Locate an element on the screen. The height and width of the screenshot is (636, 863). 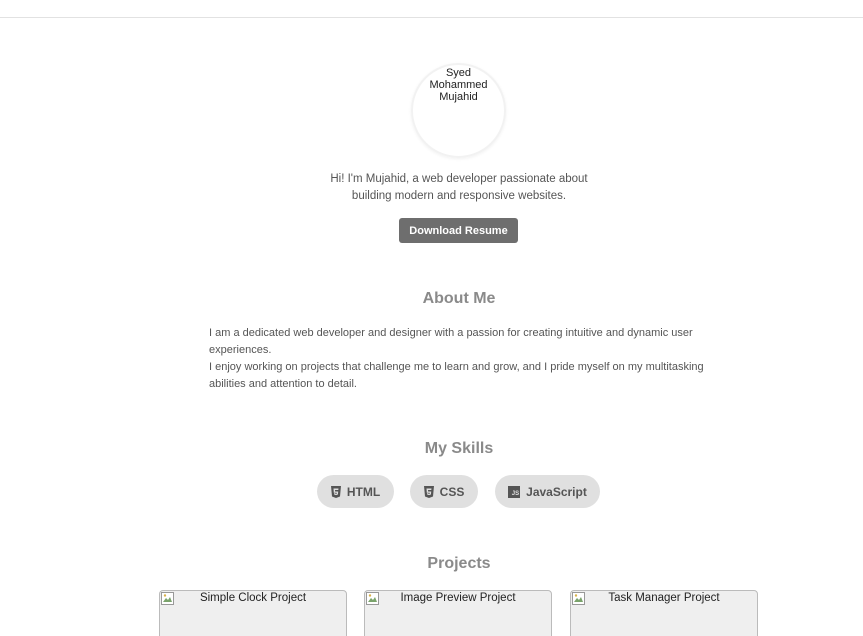
skill-label: JavaScript is located at coordinates (556, 491).